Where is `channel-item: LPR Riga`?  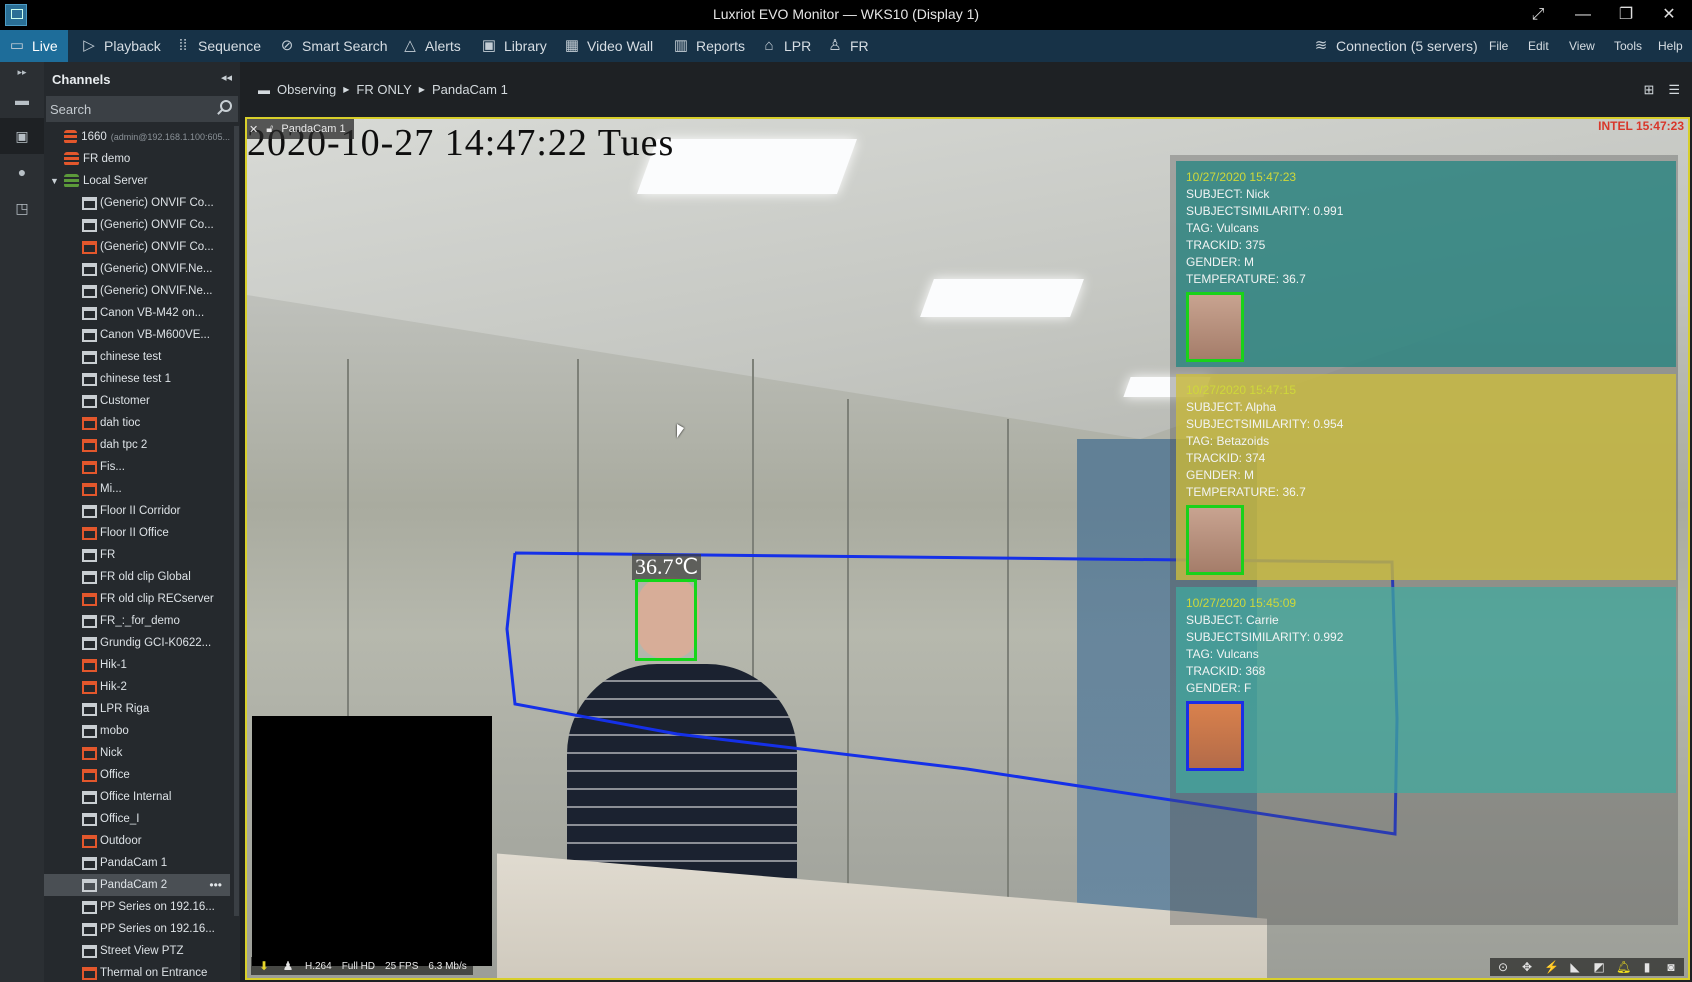 channel-item: LPR Riga is located at coordinates (137, 709).